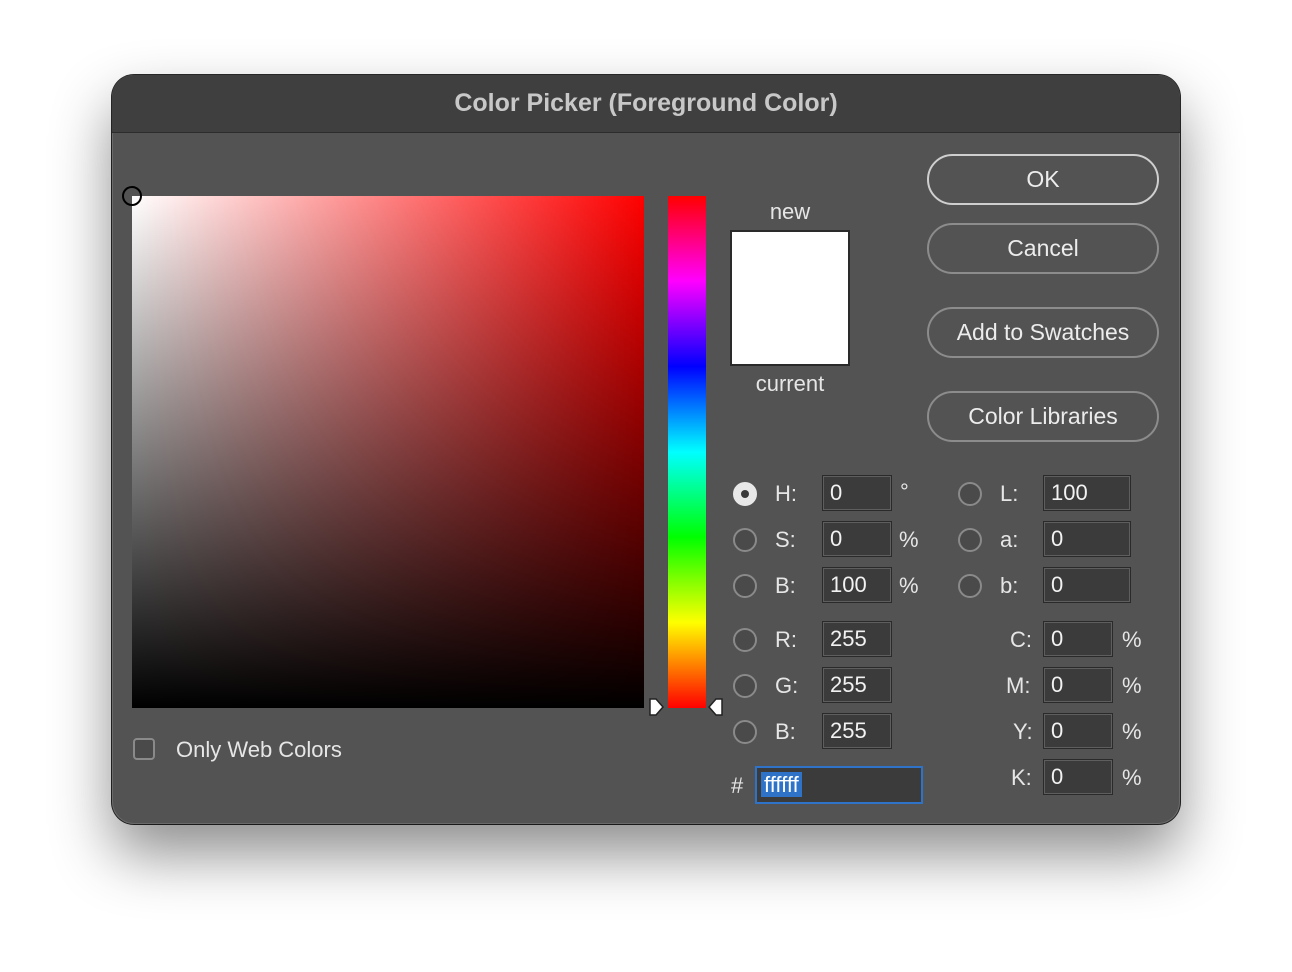 Image resolution: width=1292 pixels, height=972 pixels. What do you see at coordinates (1132, 777) in the screenshot?
I see `black-unit: %` at bounding box center [1132, 777].